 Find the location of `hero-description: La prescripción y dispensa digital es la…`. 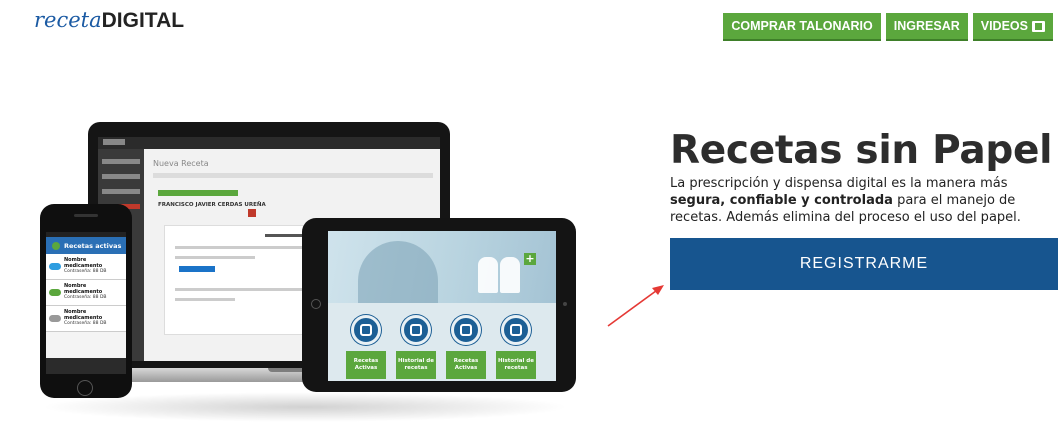

hero-description: La prescripción y dispensa digital es la… is located at coordinates (855, 200).